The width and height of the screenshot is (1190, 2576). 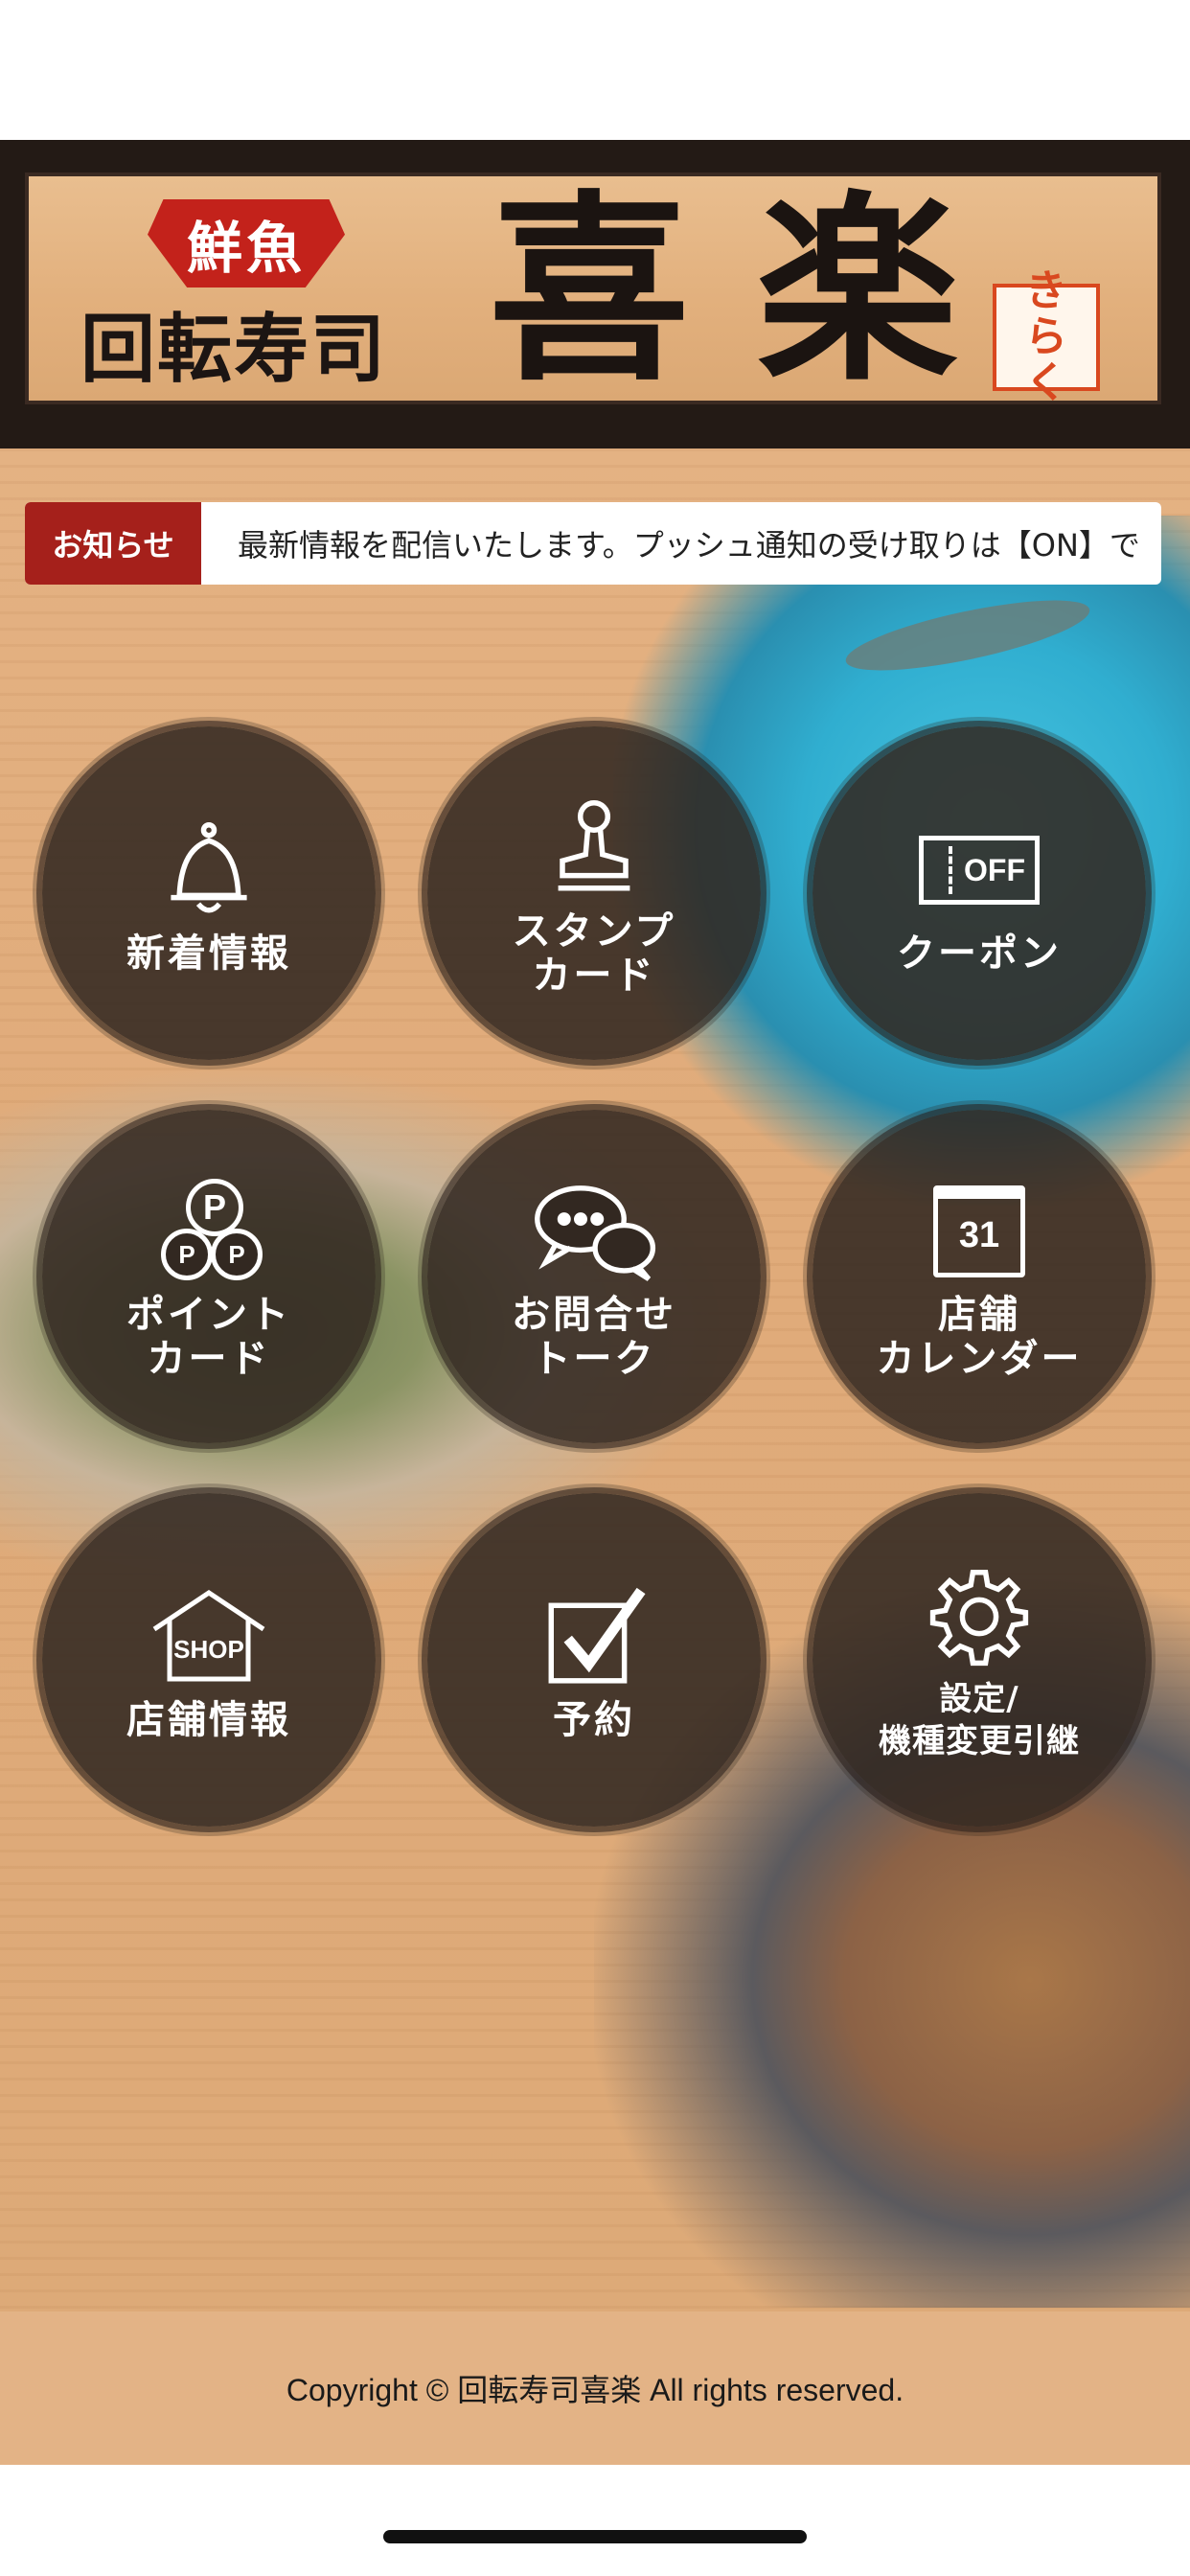 I want to click on menu-label: お問合せ トーク, so click(x=594, y=1336).